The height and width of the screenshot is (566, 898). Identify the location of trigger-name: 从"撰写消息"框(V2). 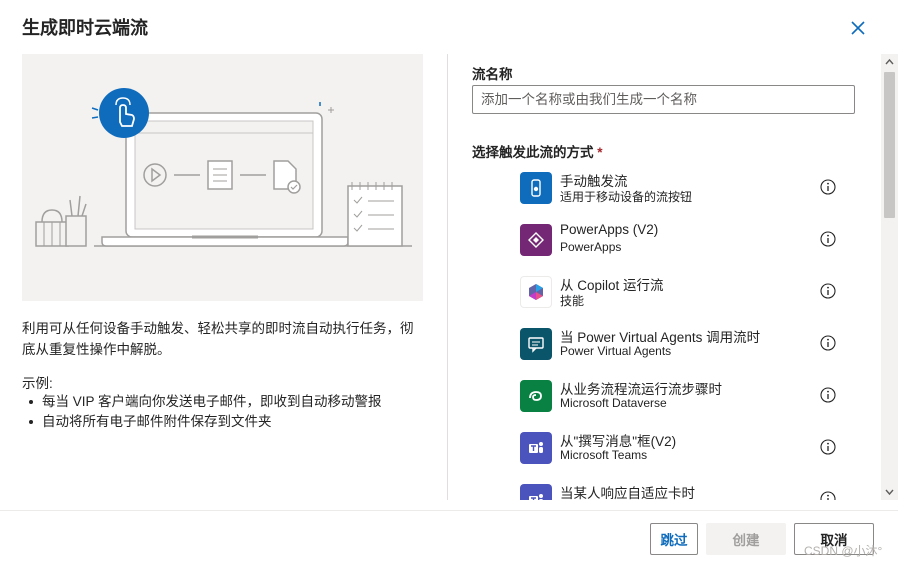
(618, 441).